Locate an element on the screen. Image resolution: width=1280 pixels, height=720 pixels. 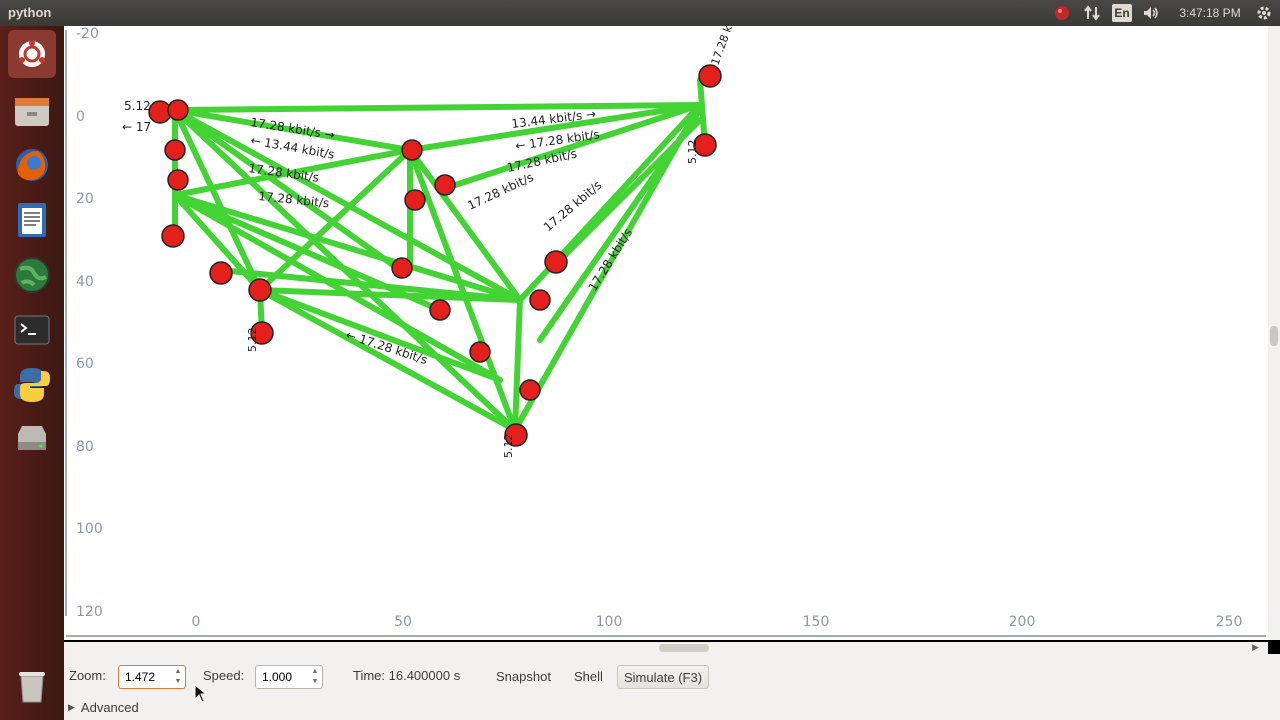
firefox-icon is located at coordinates (32, 165).